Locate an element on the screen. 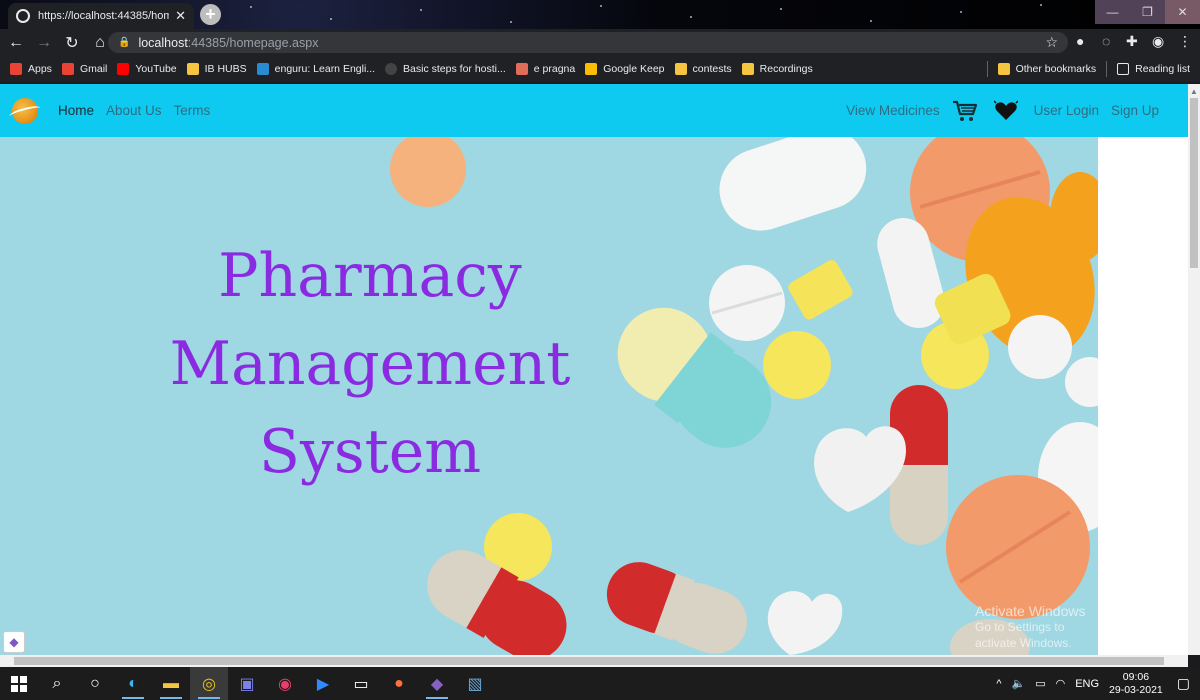 This screenshot has width=1200, height=700. nav-view-medicines: View Medicines is located at coordinates (893, 110).